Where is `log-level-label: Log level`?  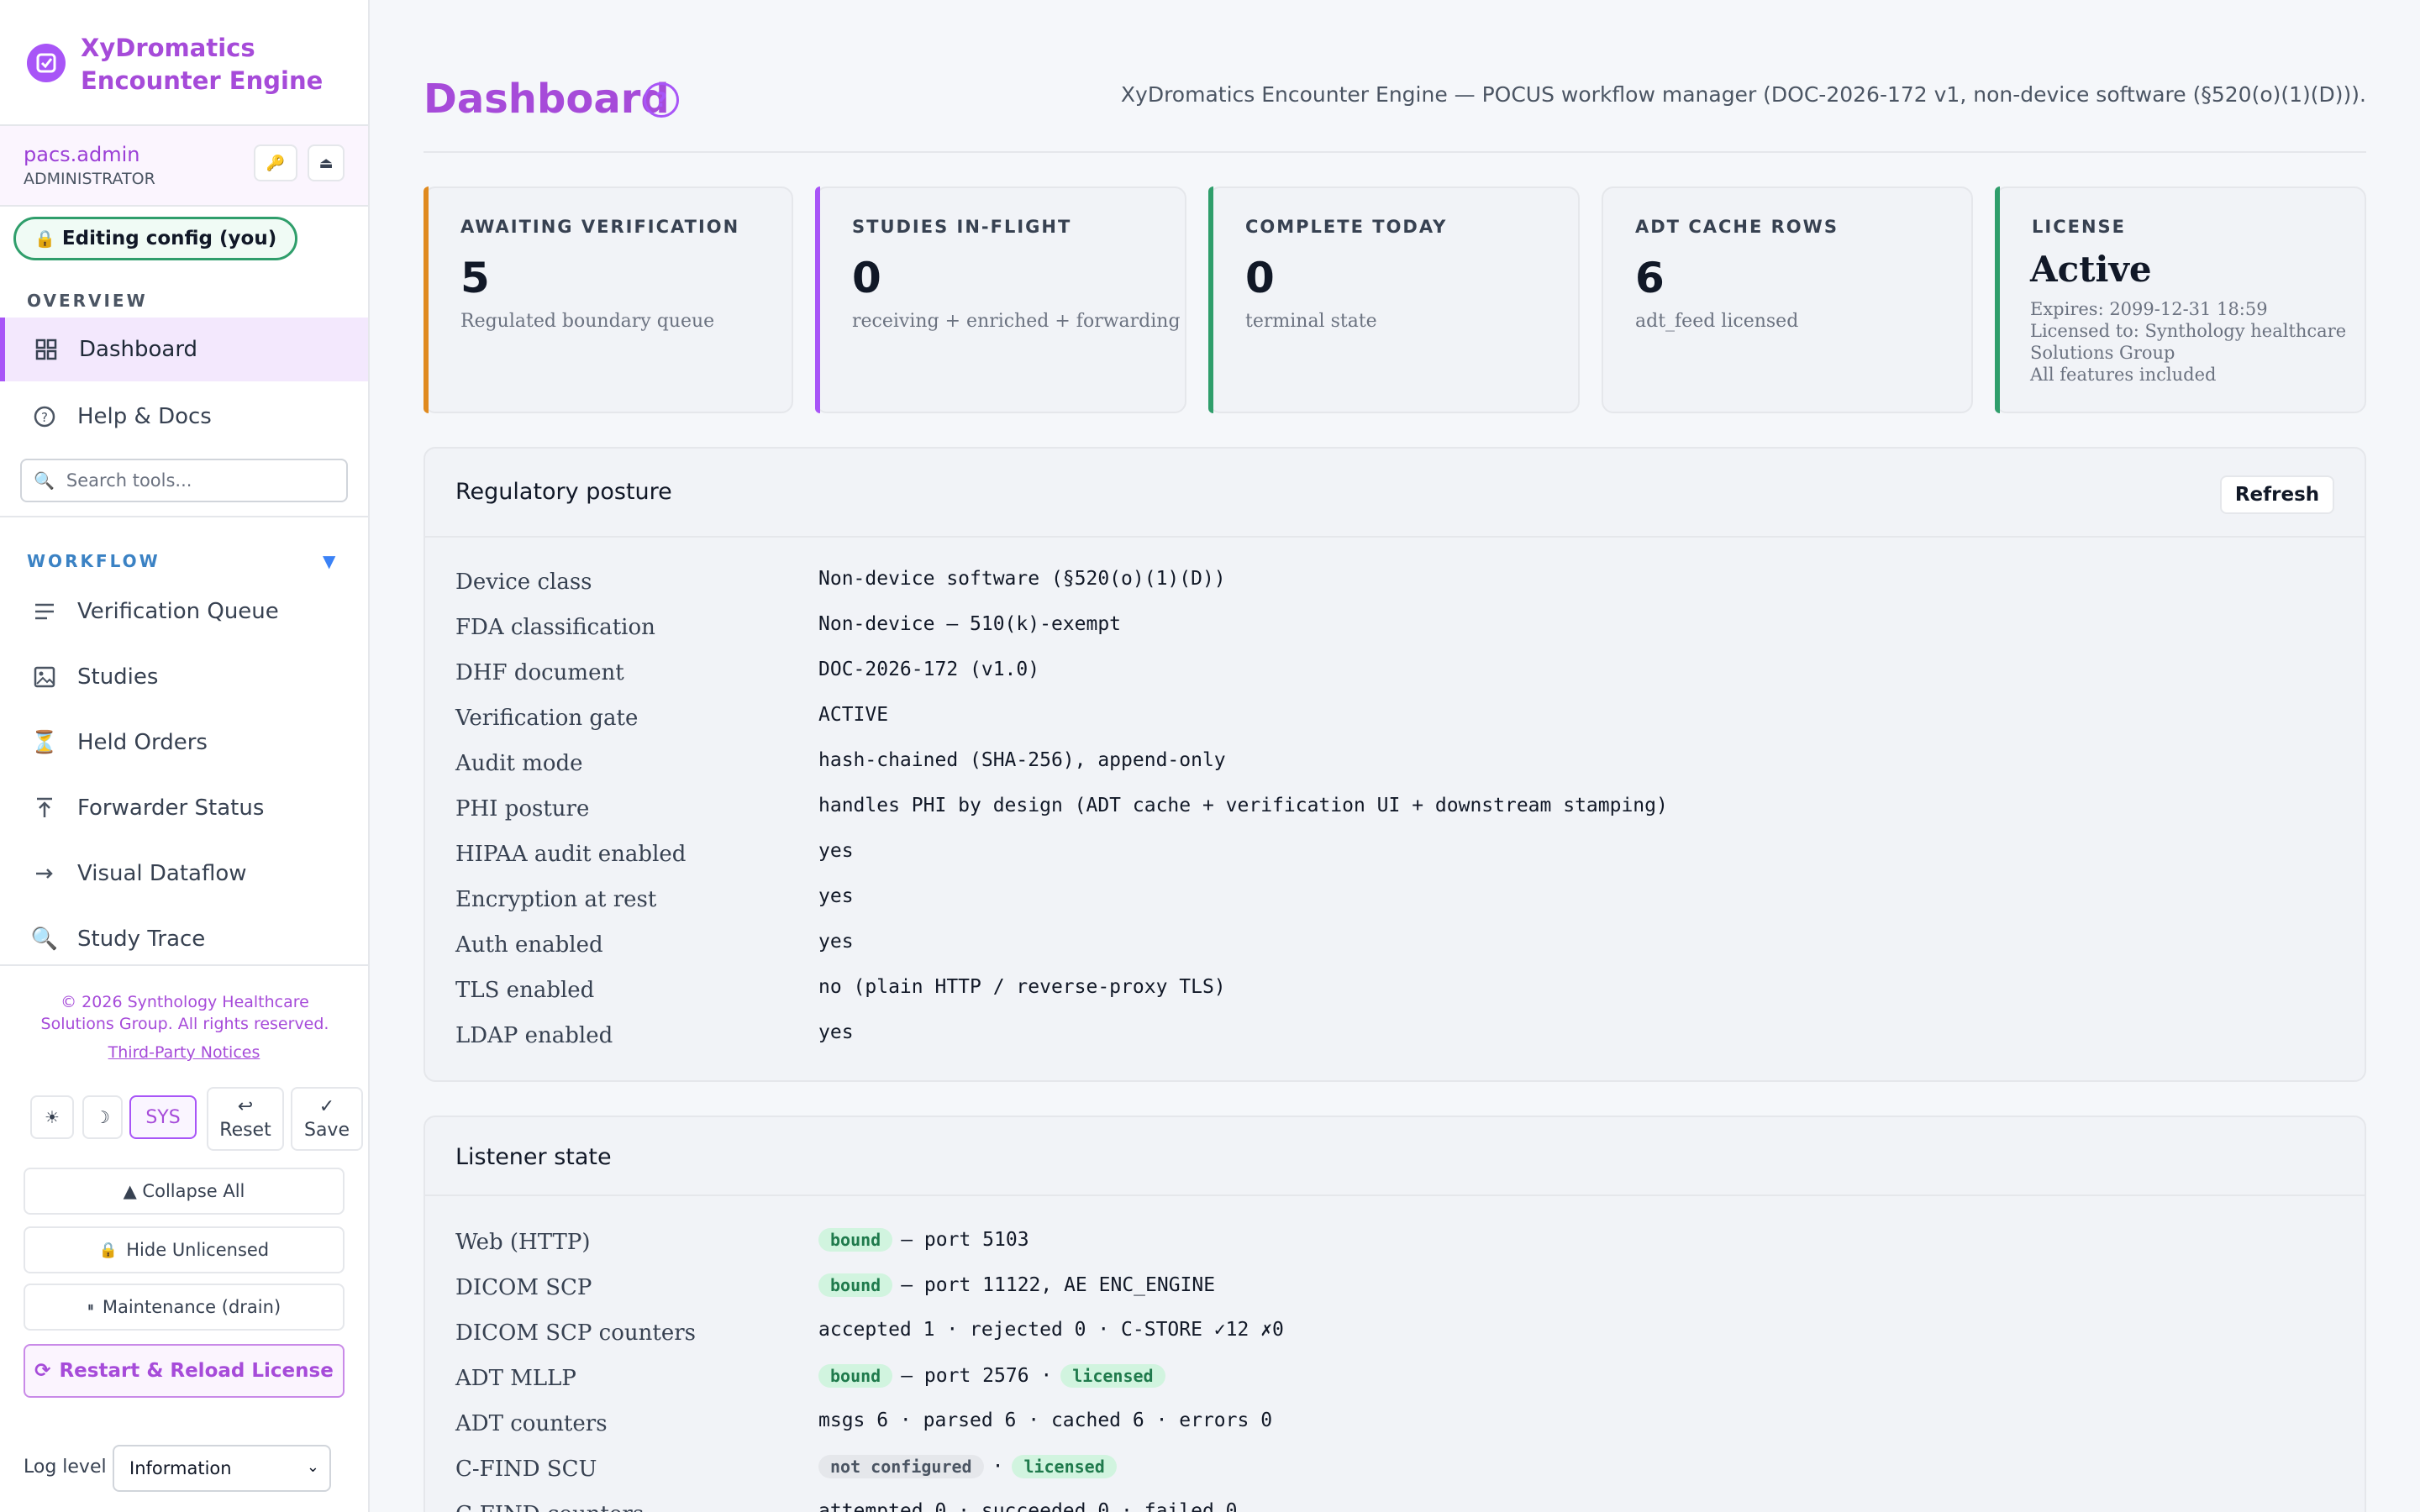
log-level-label: Log level is located at coordinates (65, 1467).